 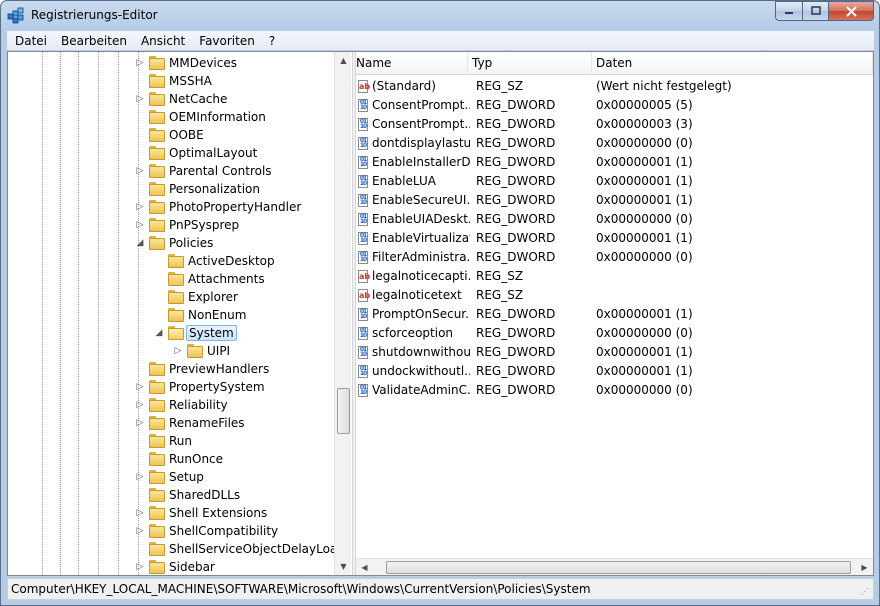 I want to click on tree-vertical-scrollbar: ▲ ▼, so click(x=342, y=313).